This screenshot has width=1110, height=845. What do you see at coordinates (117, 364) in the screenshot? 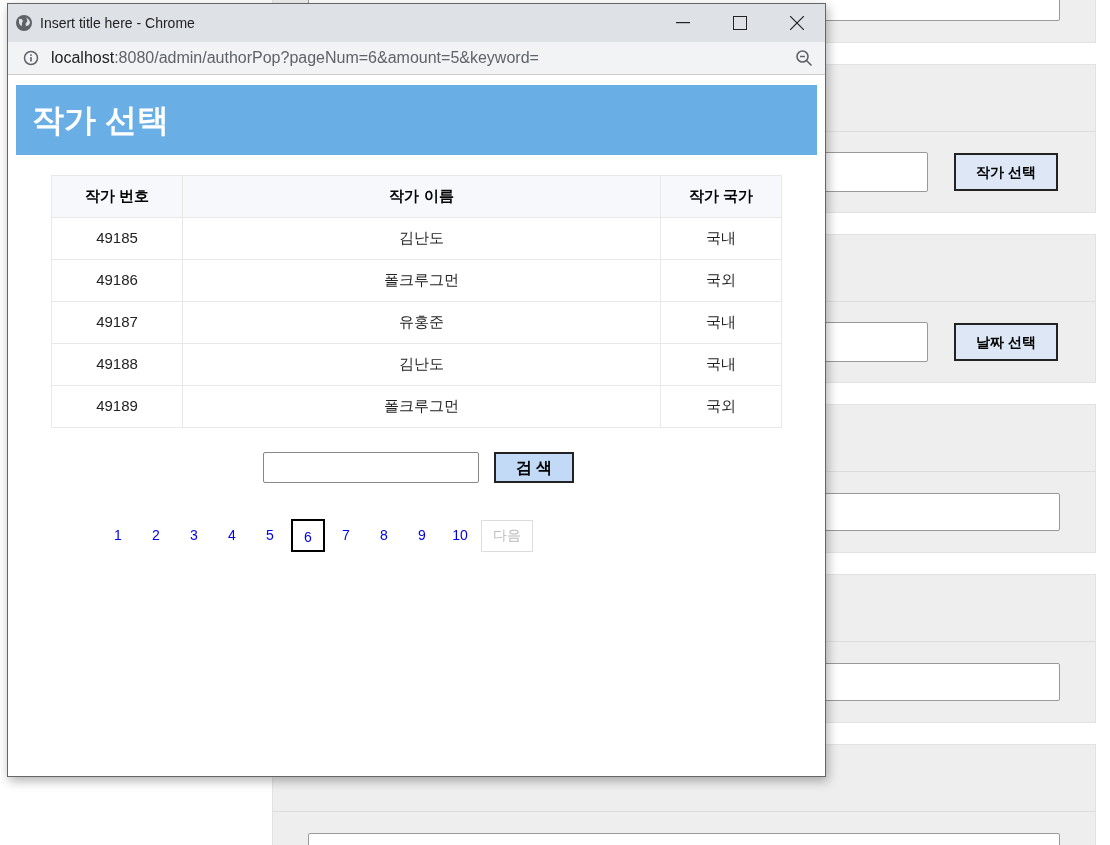
I see `table-cell: 49188` at bounding box center [117, 364].